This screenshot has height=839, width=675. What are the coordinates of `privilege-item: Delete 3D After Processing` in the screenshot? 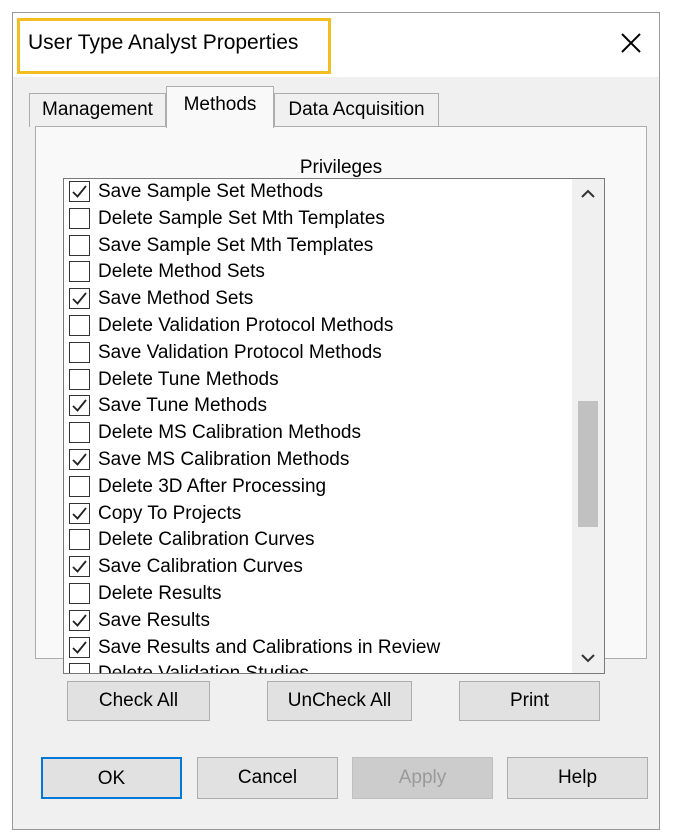 It's located at (318, 487).